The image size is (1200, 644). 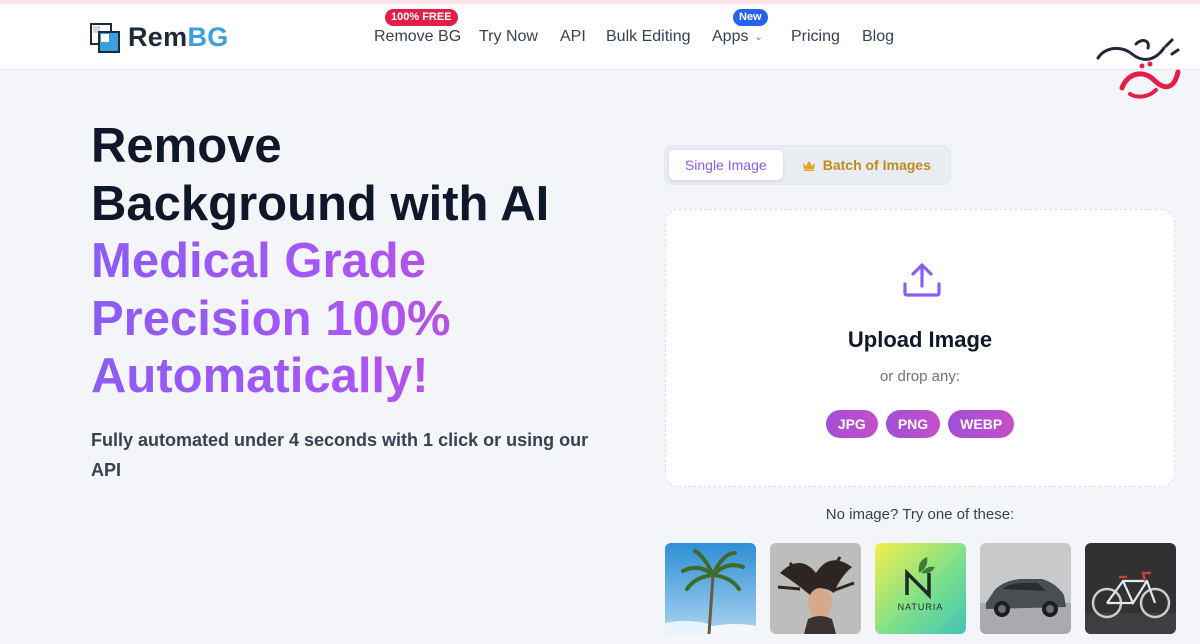 I want to click on tab-single-image: Single Image, so click(x=726, y=165).